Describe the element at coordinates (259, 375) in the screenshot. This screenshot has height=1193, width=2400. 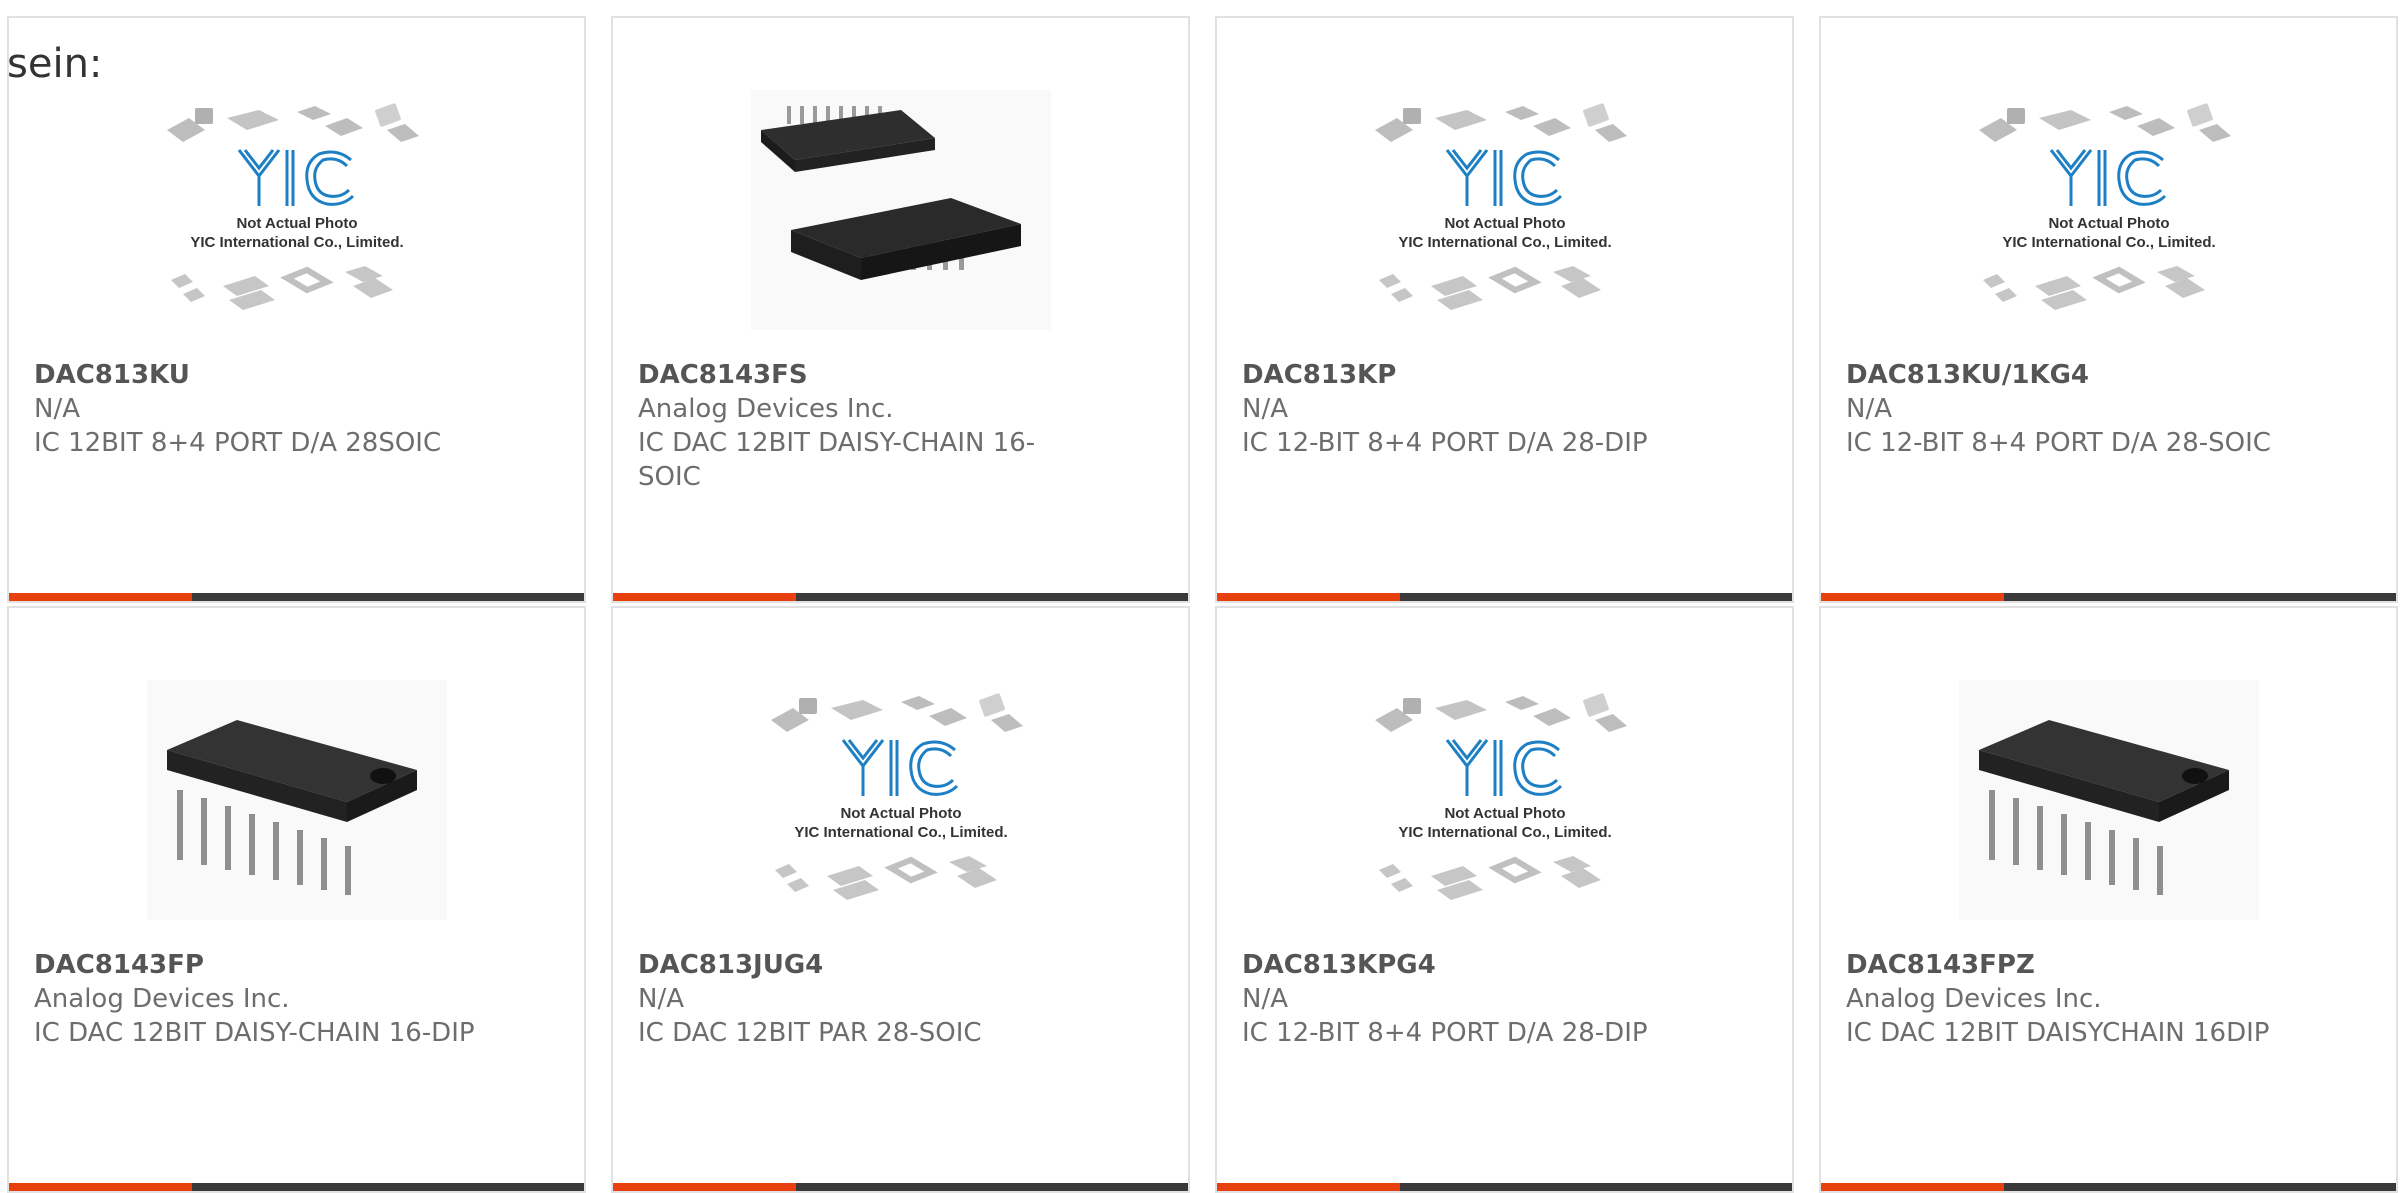
I see `part-number: DAC813KU` at that location.